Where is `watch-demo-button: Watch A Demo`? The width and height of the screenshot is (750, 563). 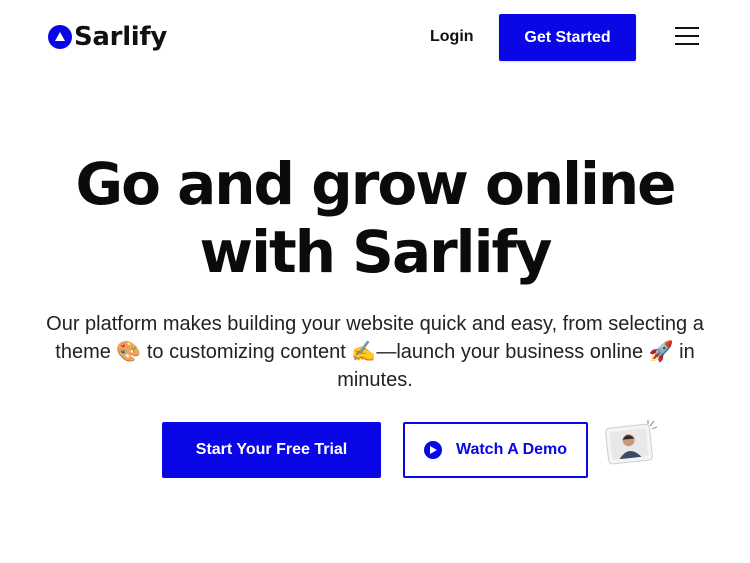 watch-demo-button: Watch A Demo is located at coordinates (495, 450).